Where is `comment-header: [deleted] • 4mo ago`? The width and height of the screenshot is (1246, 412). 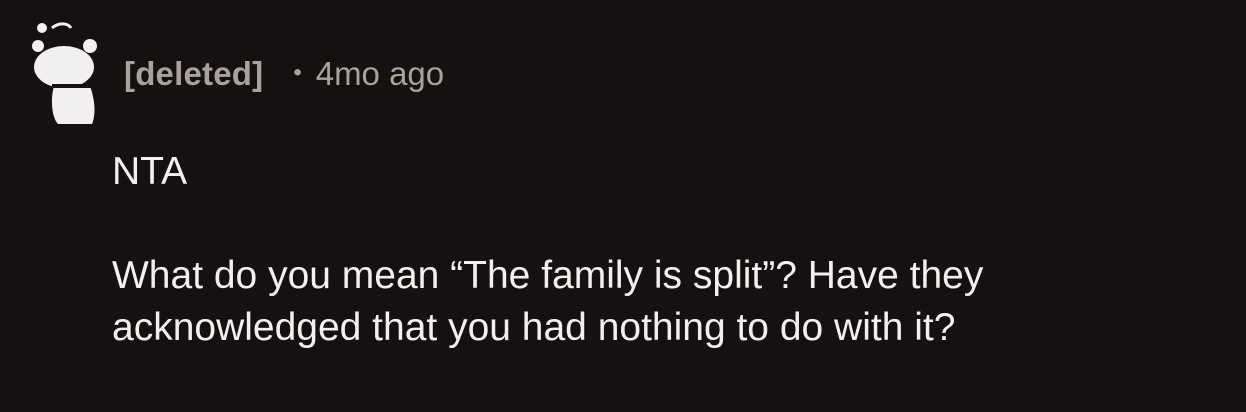
comment-header: [deleted] • 4mo ago is located at coordinates (284, 74).